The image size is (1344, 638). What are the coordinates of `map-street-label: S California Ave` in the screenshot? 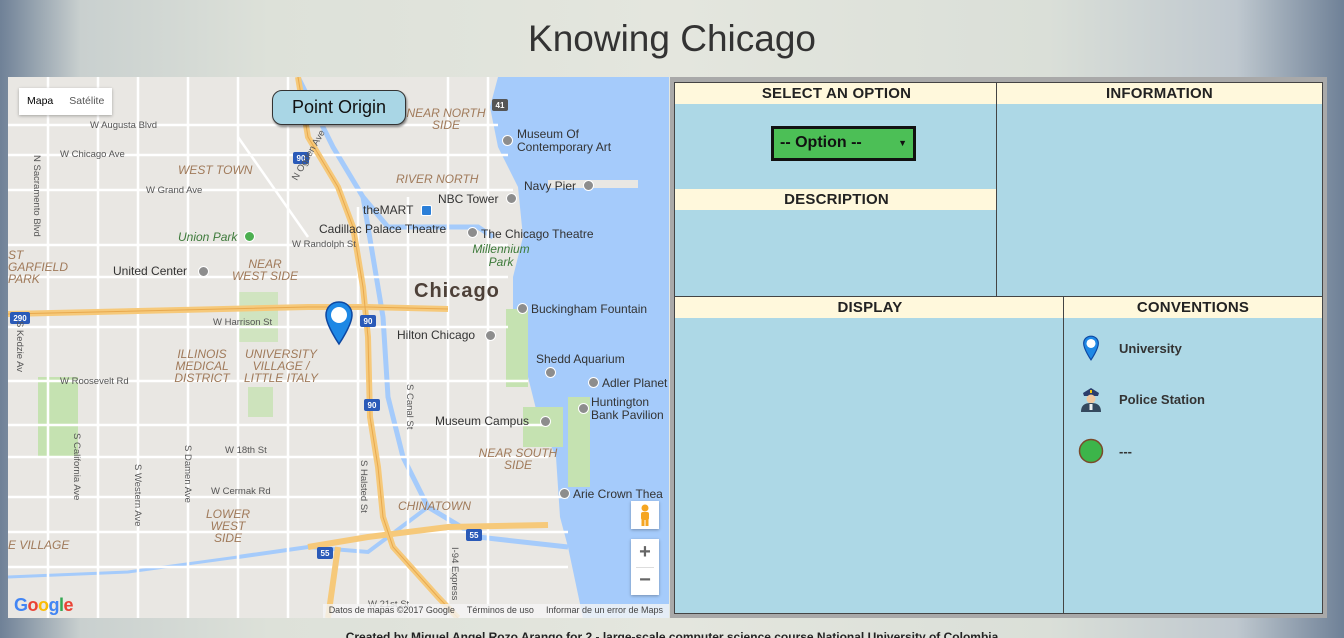 It's located at (76, 467).